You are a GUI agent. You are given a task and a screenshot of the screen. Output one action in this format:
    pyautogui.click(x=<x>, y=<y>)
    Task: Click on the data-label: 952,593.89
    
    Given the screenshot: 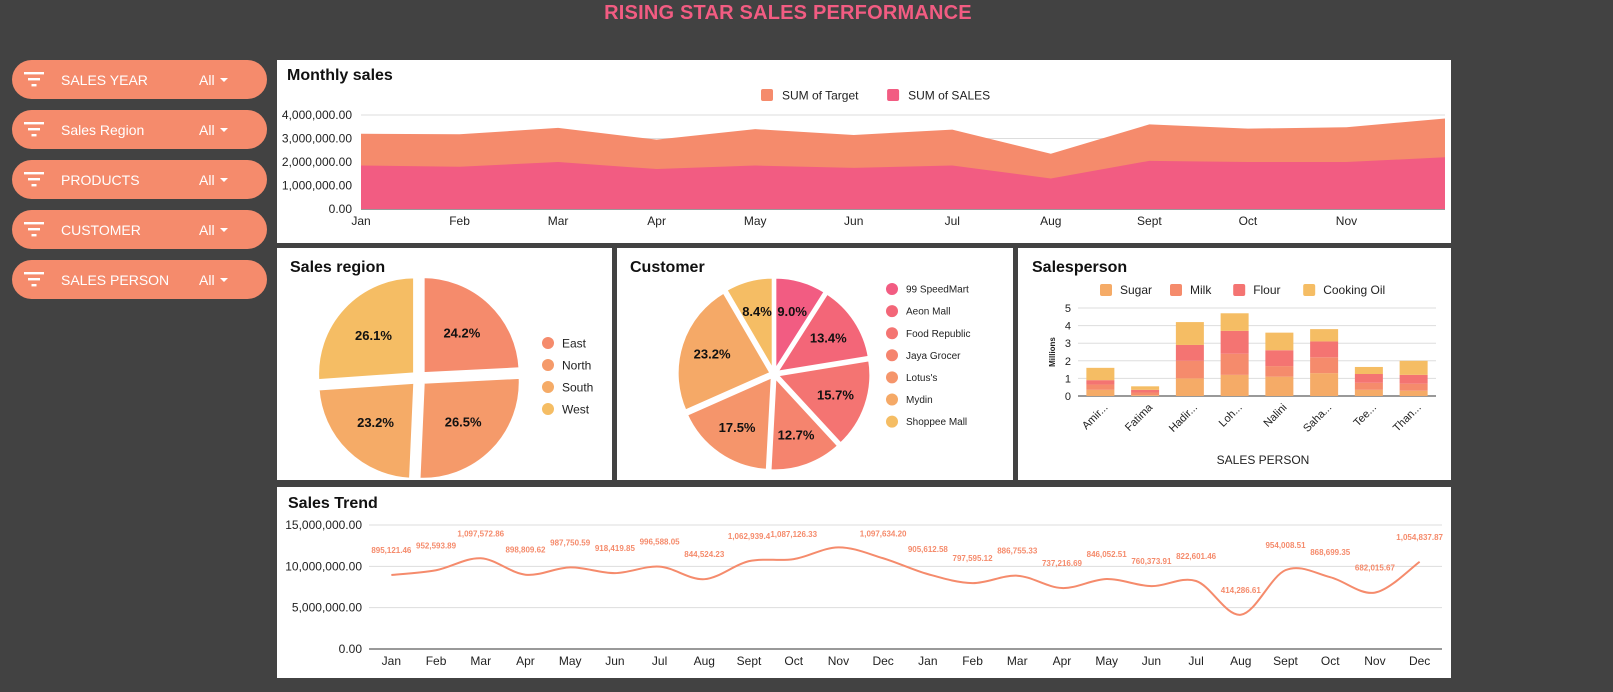 What is the action you would take?
    pyautogui.click(x=436, y=545)
    